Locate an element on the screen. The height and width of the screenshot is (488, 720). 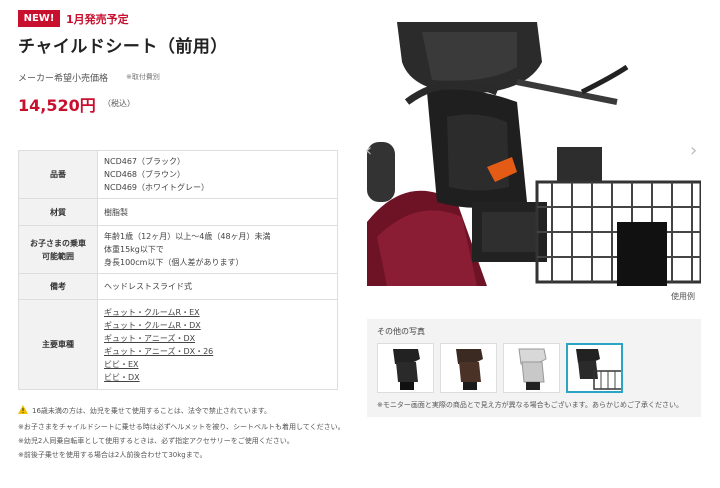
price-value: 14,520円 is located at coordinates (57, 105).